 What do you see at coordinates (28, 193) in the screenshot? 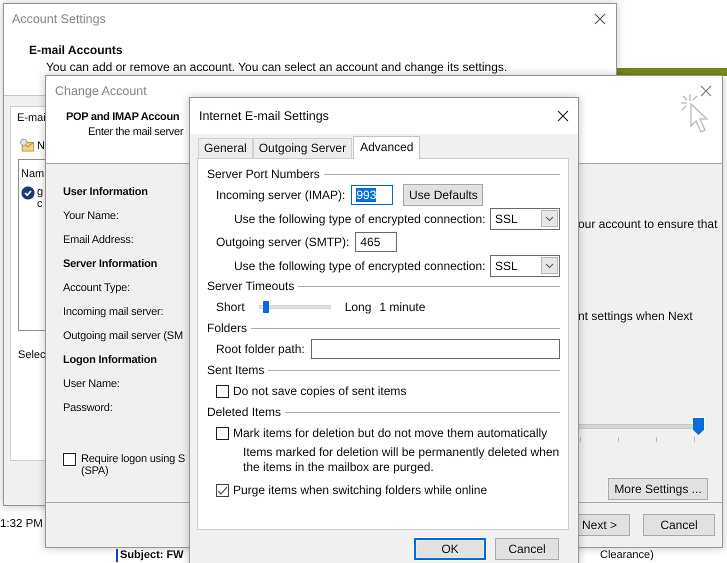
I see `check-circle-icon` at bounding box center [28, 193].